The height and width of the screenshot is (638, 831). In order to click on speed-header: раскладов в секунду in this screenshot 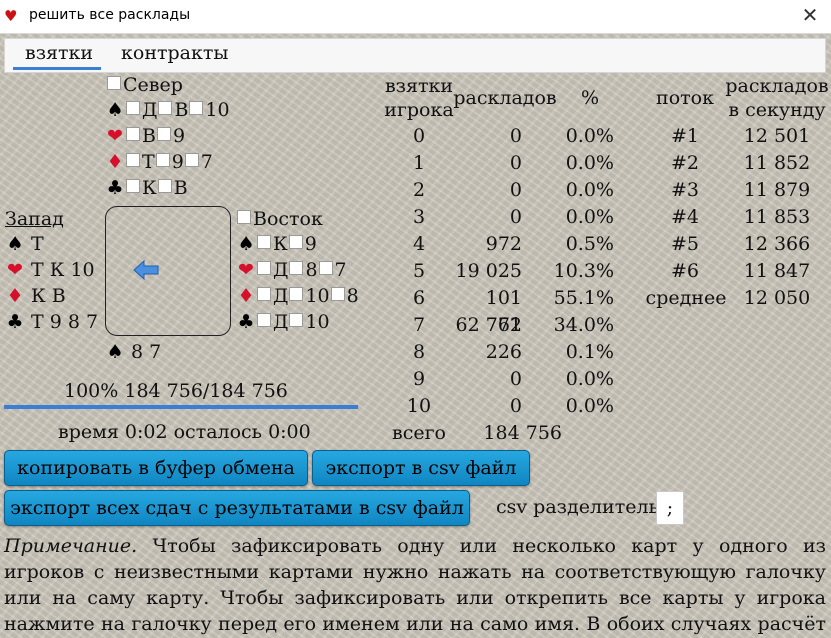, I will do `click(777, 98)`.